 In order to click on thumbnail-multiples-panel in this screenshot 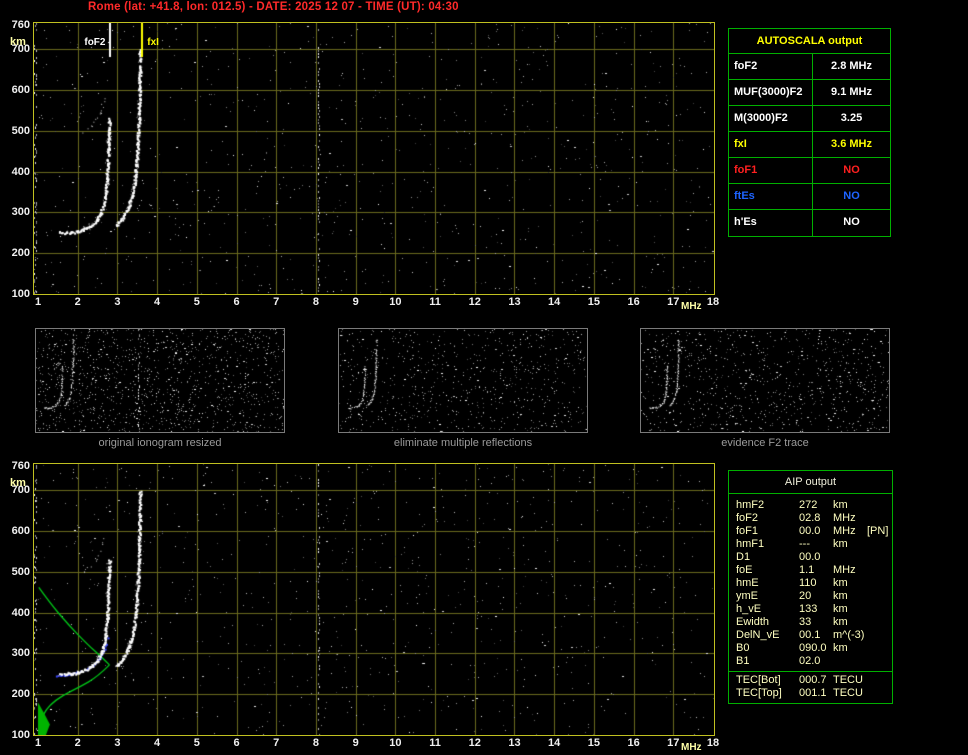, I will do `click(463, 380)`.